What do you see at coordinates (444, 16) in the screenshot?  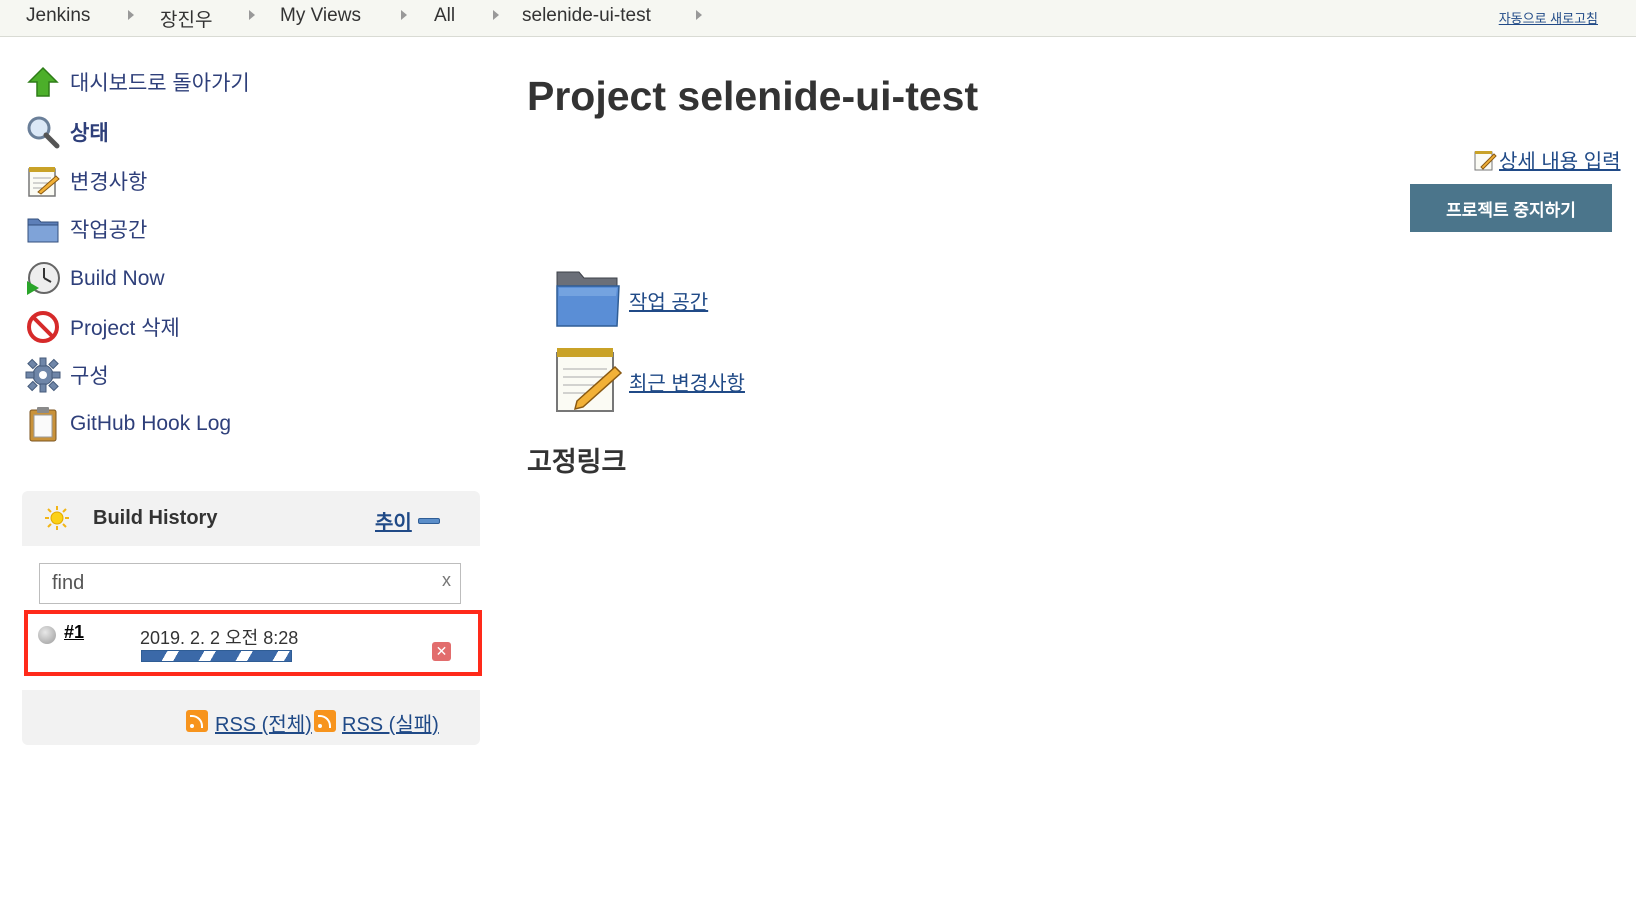 I see `breadcrumb-all: All` at bounding box center [444, 16].